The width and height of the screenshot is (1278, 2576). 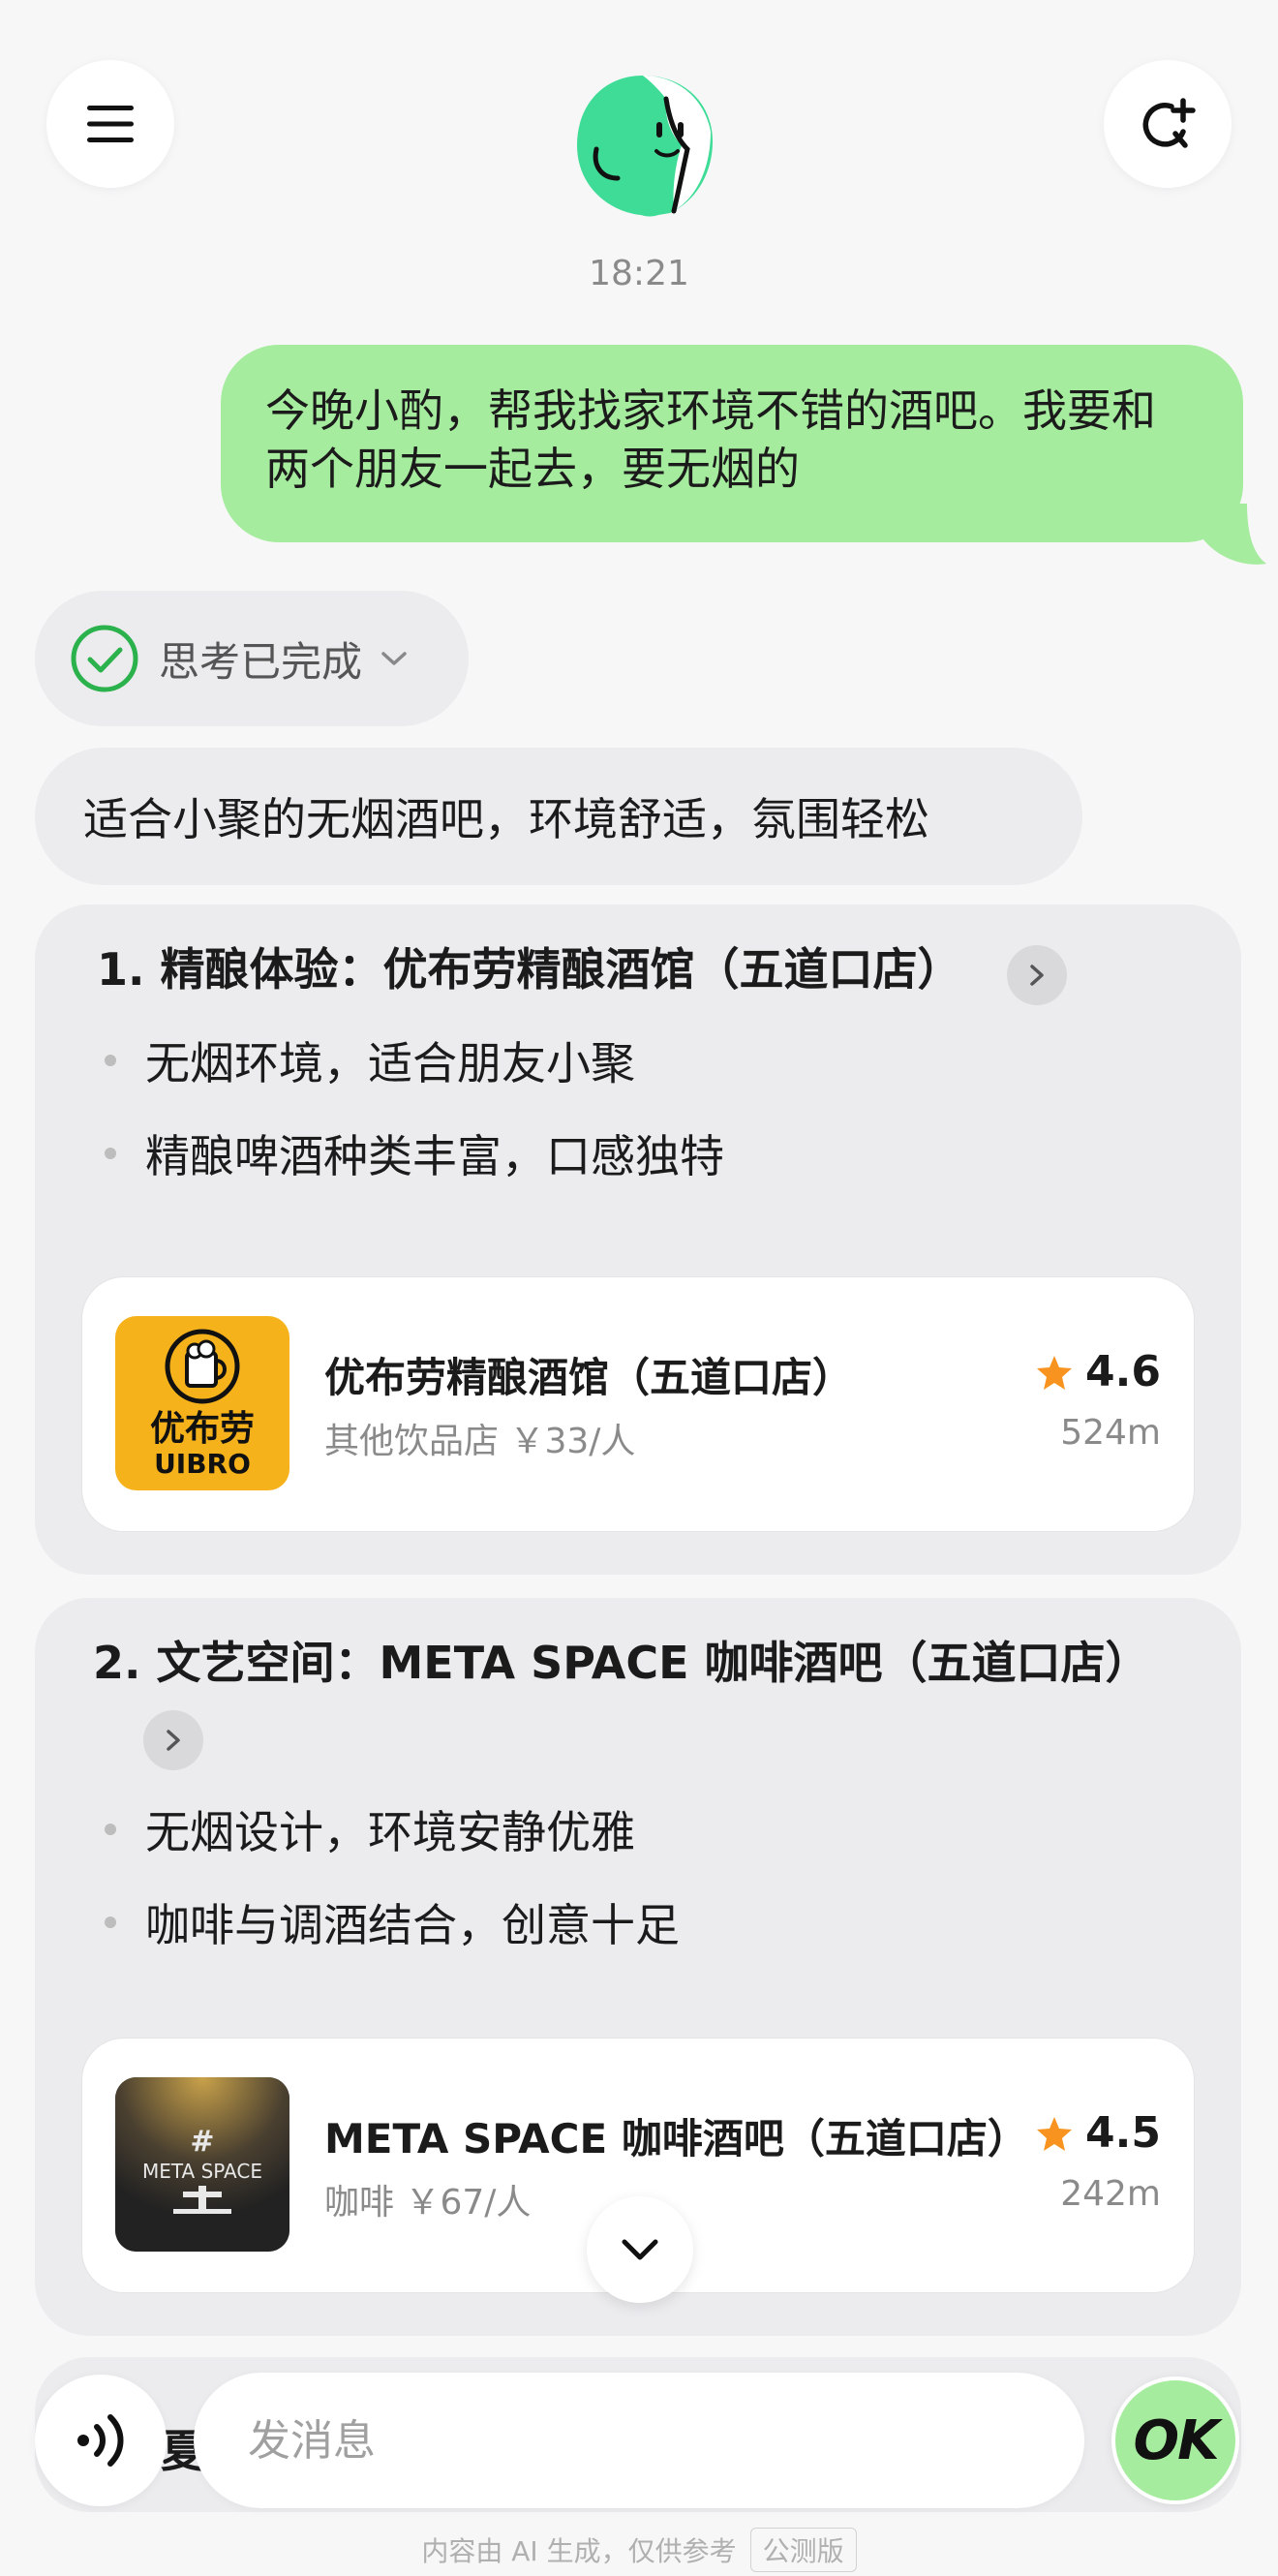 I want to click on voice-wave-icon, so click(x=100, y=2440).